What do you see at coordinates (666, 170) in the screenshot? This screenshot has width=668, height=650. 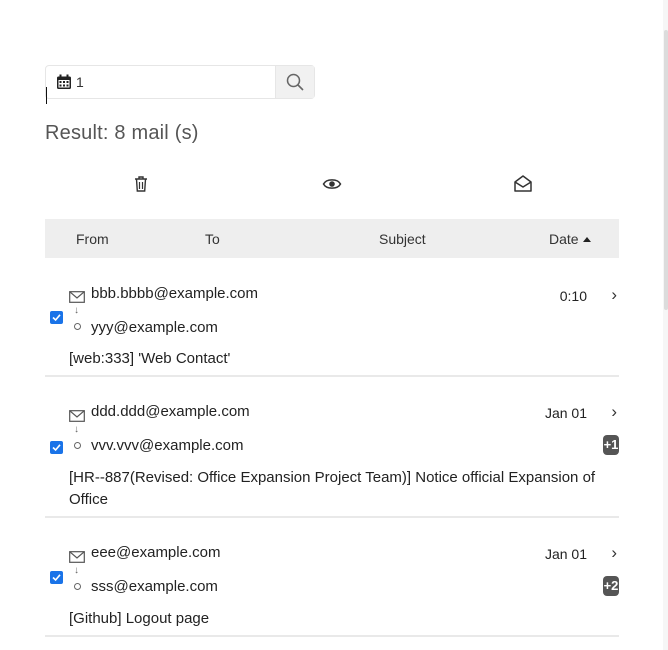 I see `scrollbar-thumb` at bounding box center [666, 170].